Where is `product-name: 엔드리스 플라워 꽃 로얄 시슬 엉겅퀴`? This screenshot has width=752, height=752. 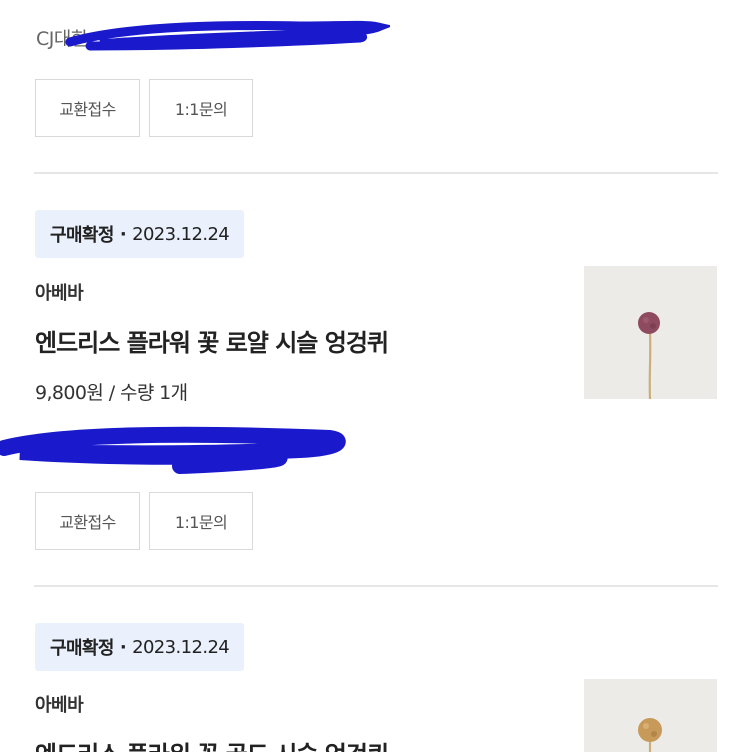 product-name: 엔드리스 플라워 꽃 로얄 시슬 엉겅퀴 is located at coordinates (212, 340).